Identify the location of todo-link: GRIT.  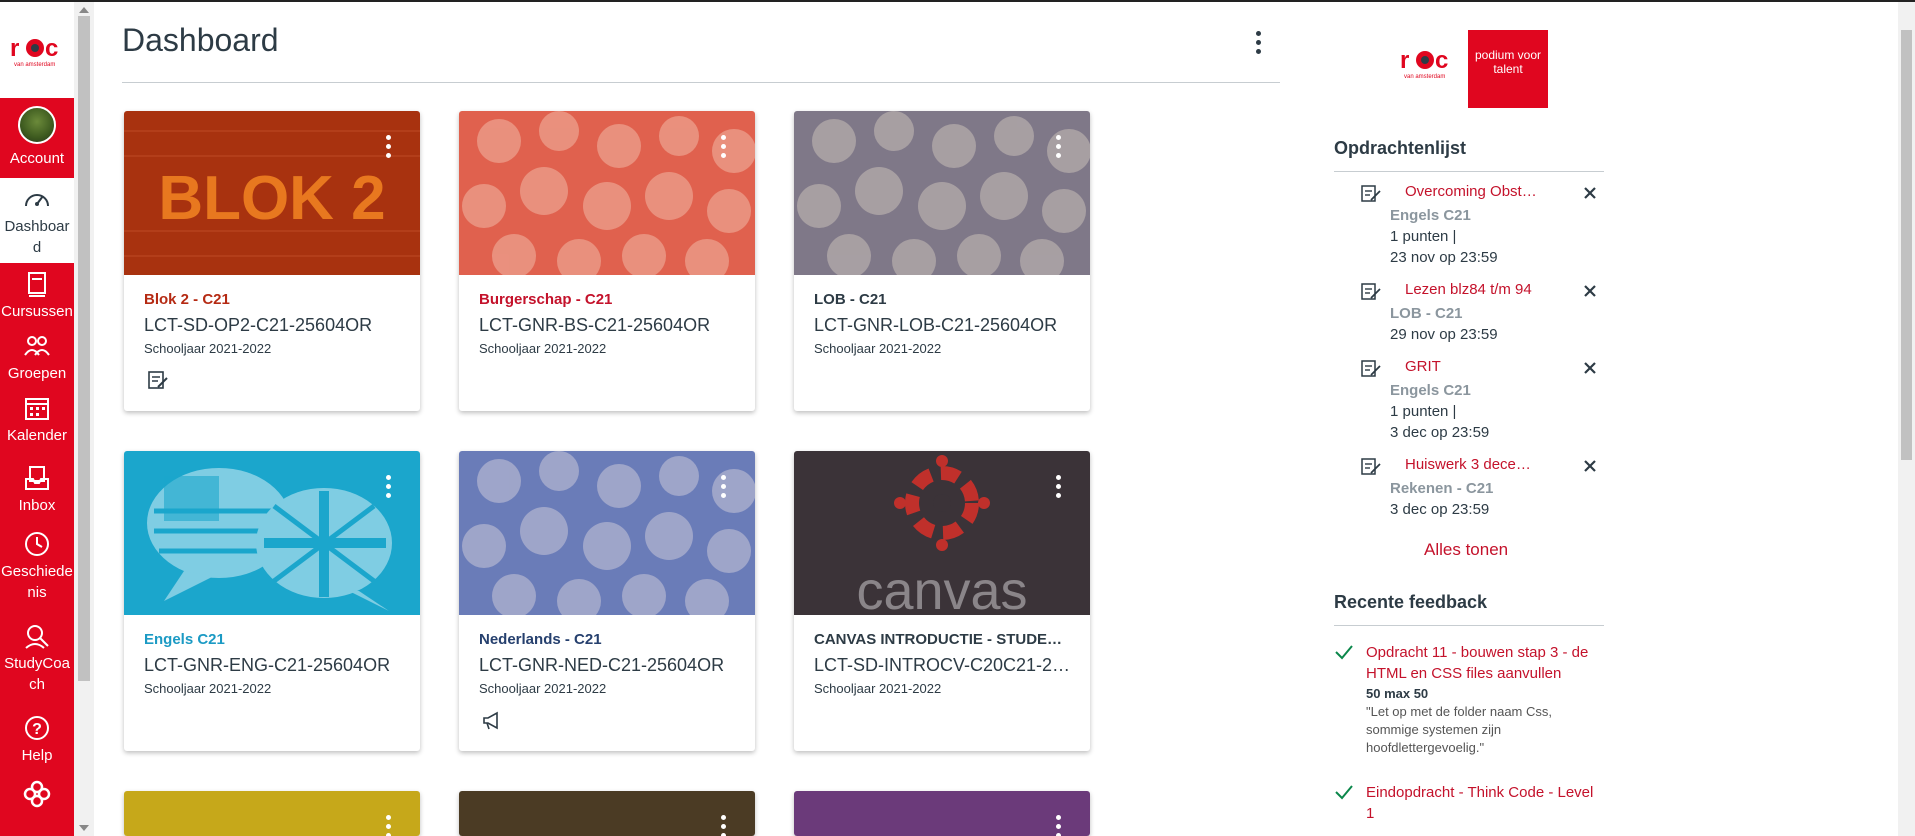
(1423, 366).